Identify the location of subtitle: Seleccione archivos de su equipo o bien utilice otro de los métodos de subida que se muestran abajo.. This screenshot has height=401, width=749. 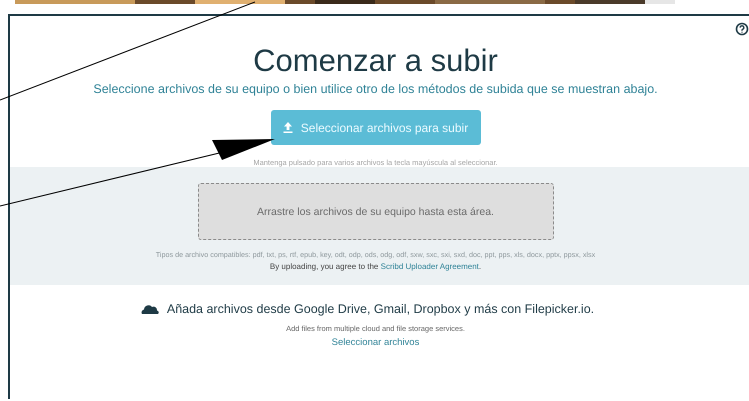
(375, 89).